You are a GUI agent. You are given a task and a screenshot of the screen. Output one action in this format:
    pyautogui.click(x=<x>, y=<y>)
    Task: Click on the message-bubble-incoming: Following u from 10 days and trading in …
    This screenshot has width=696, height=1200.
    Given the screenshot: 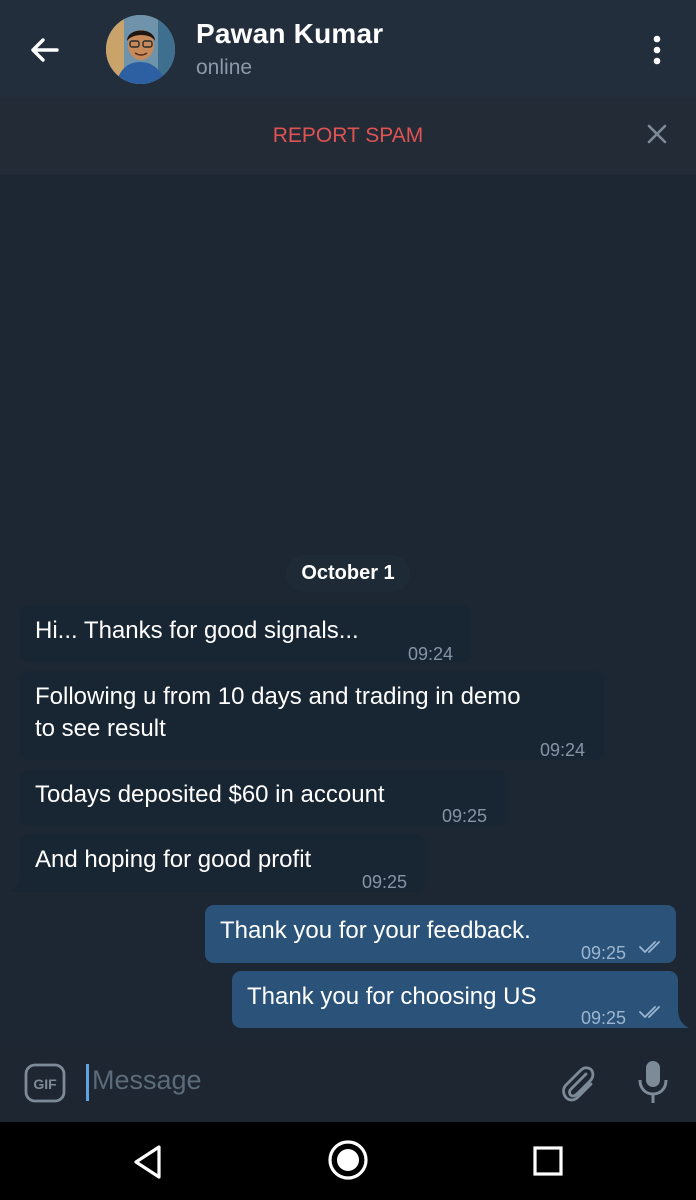 What is the action you would take?
    pyautogui.click(x=312, y=715)
    